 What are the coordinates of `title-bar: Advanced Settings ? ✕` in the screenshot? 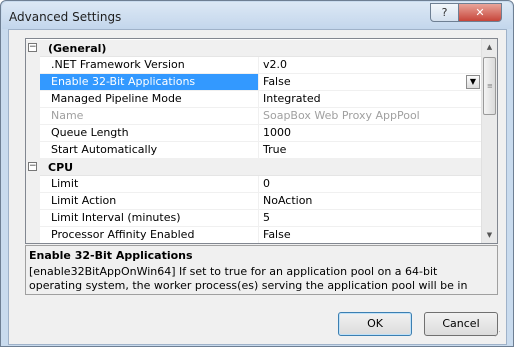 It's located at (257, 15).